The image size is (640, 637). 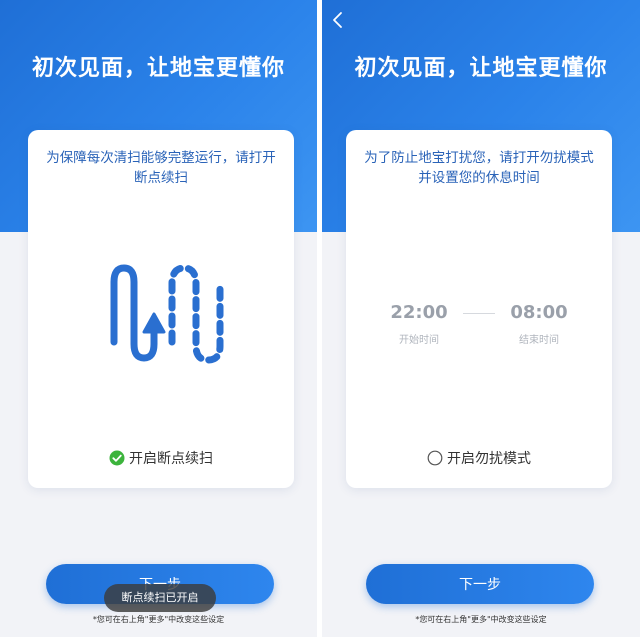 I want to click on resume-cleaning-toggle: 开启断点续扫, so click(x=161, y=458).